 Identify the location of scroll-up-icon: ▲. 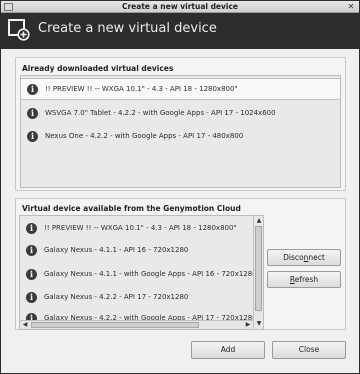
(259, 221).